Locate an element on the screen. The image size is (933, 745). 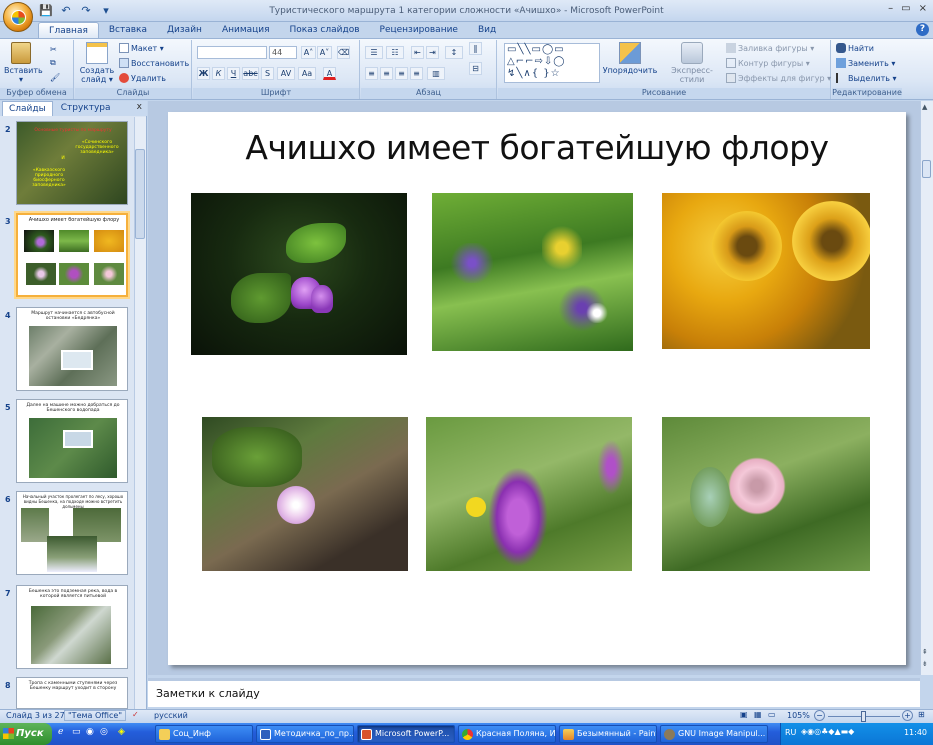
opera-icon: ◎ is located at coordinates (104, 732).